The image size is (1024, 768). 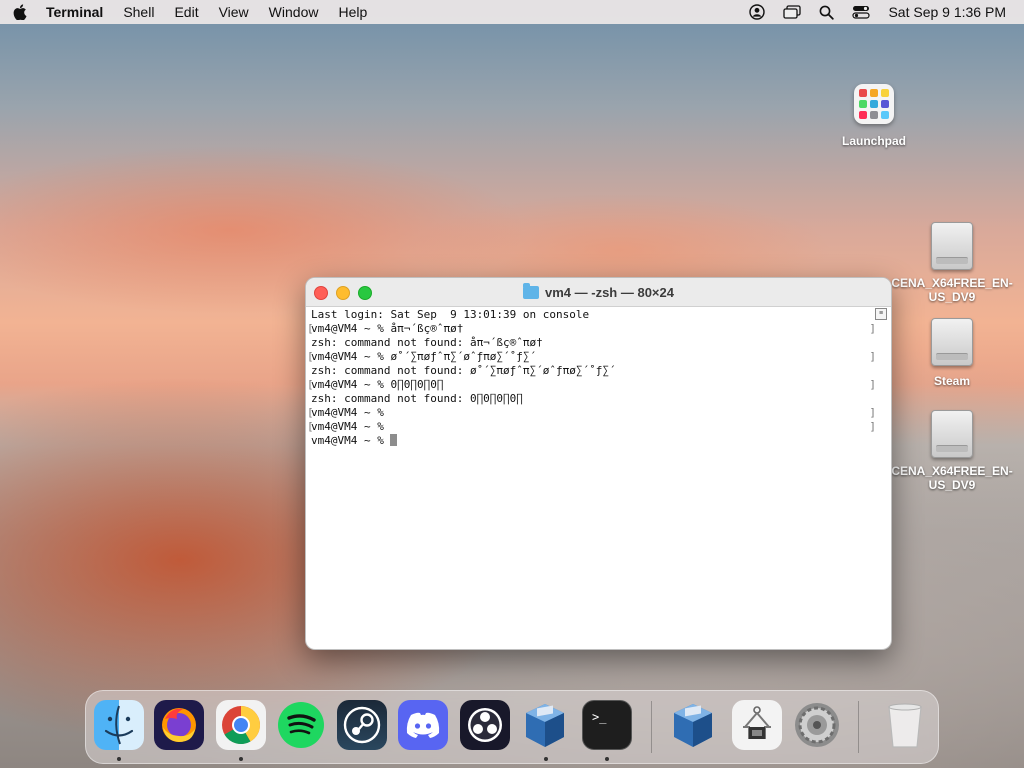 What do you see at coordinates (186, 12) in the screenshot?
I see `menu-edit: Edit` at bounding box center [186, 12].